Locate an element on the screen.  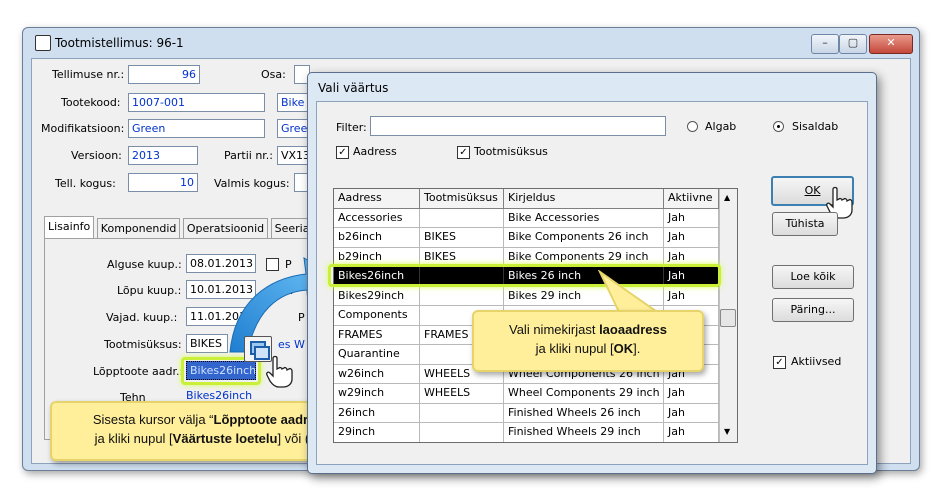
radio-contains-label: Sisaldab is located at coordinates (815, 126).